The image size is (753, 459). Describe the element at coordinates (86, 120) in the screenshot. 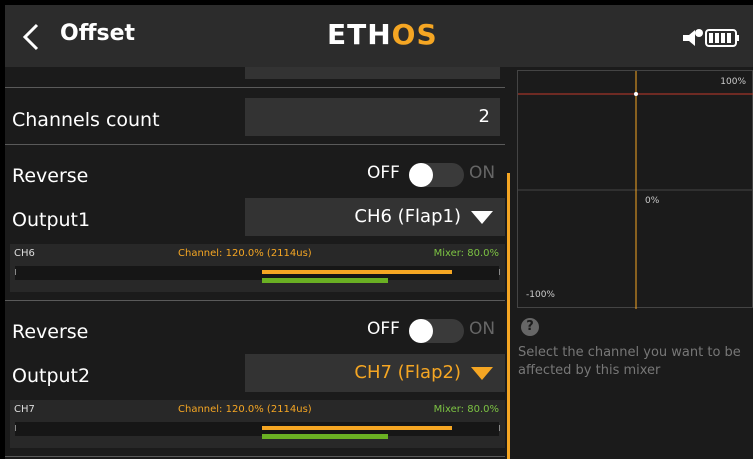

I see `channels-count-label: Channels count` at that location.